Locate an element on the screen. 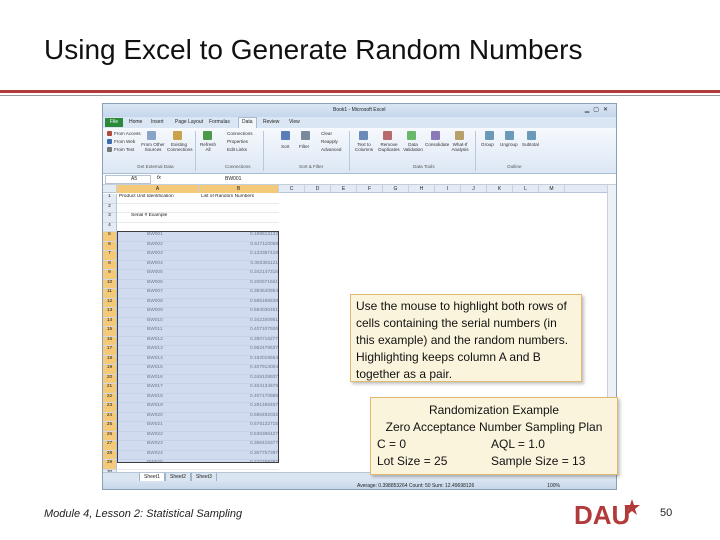  group-button: Group is located at coordinates (487, 144).